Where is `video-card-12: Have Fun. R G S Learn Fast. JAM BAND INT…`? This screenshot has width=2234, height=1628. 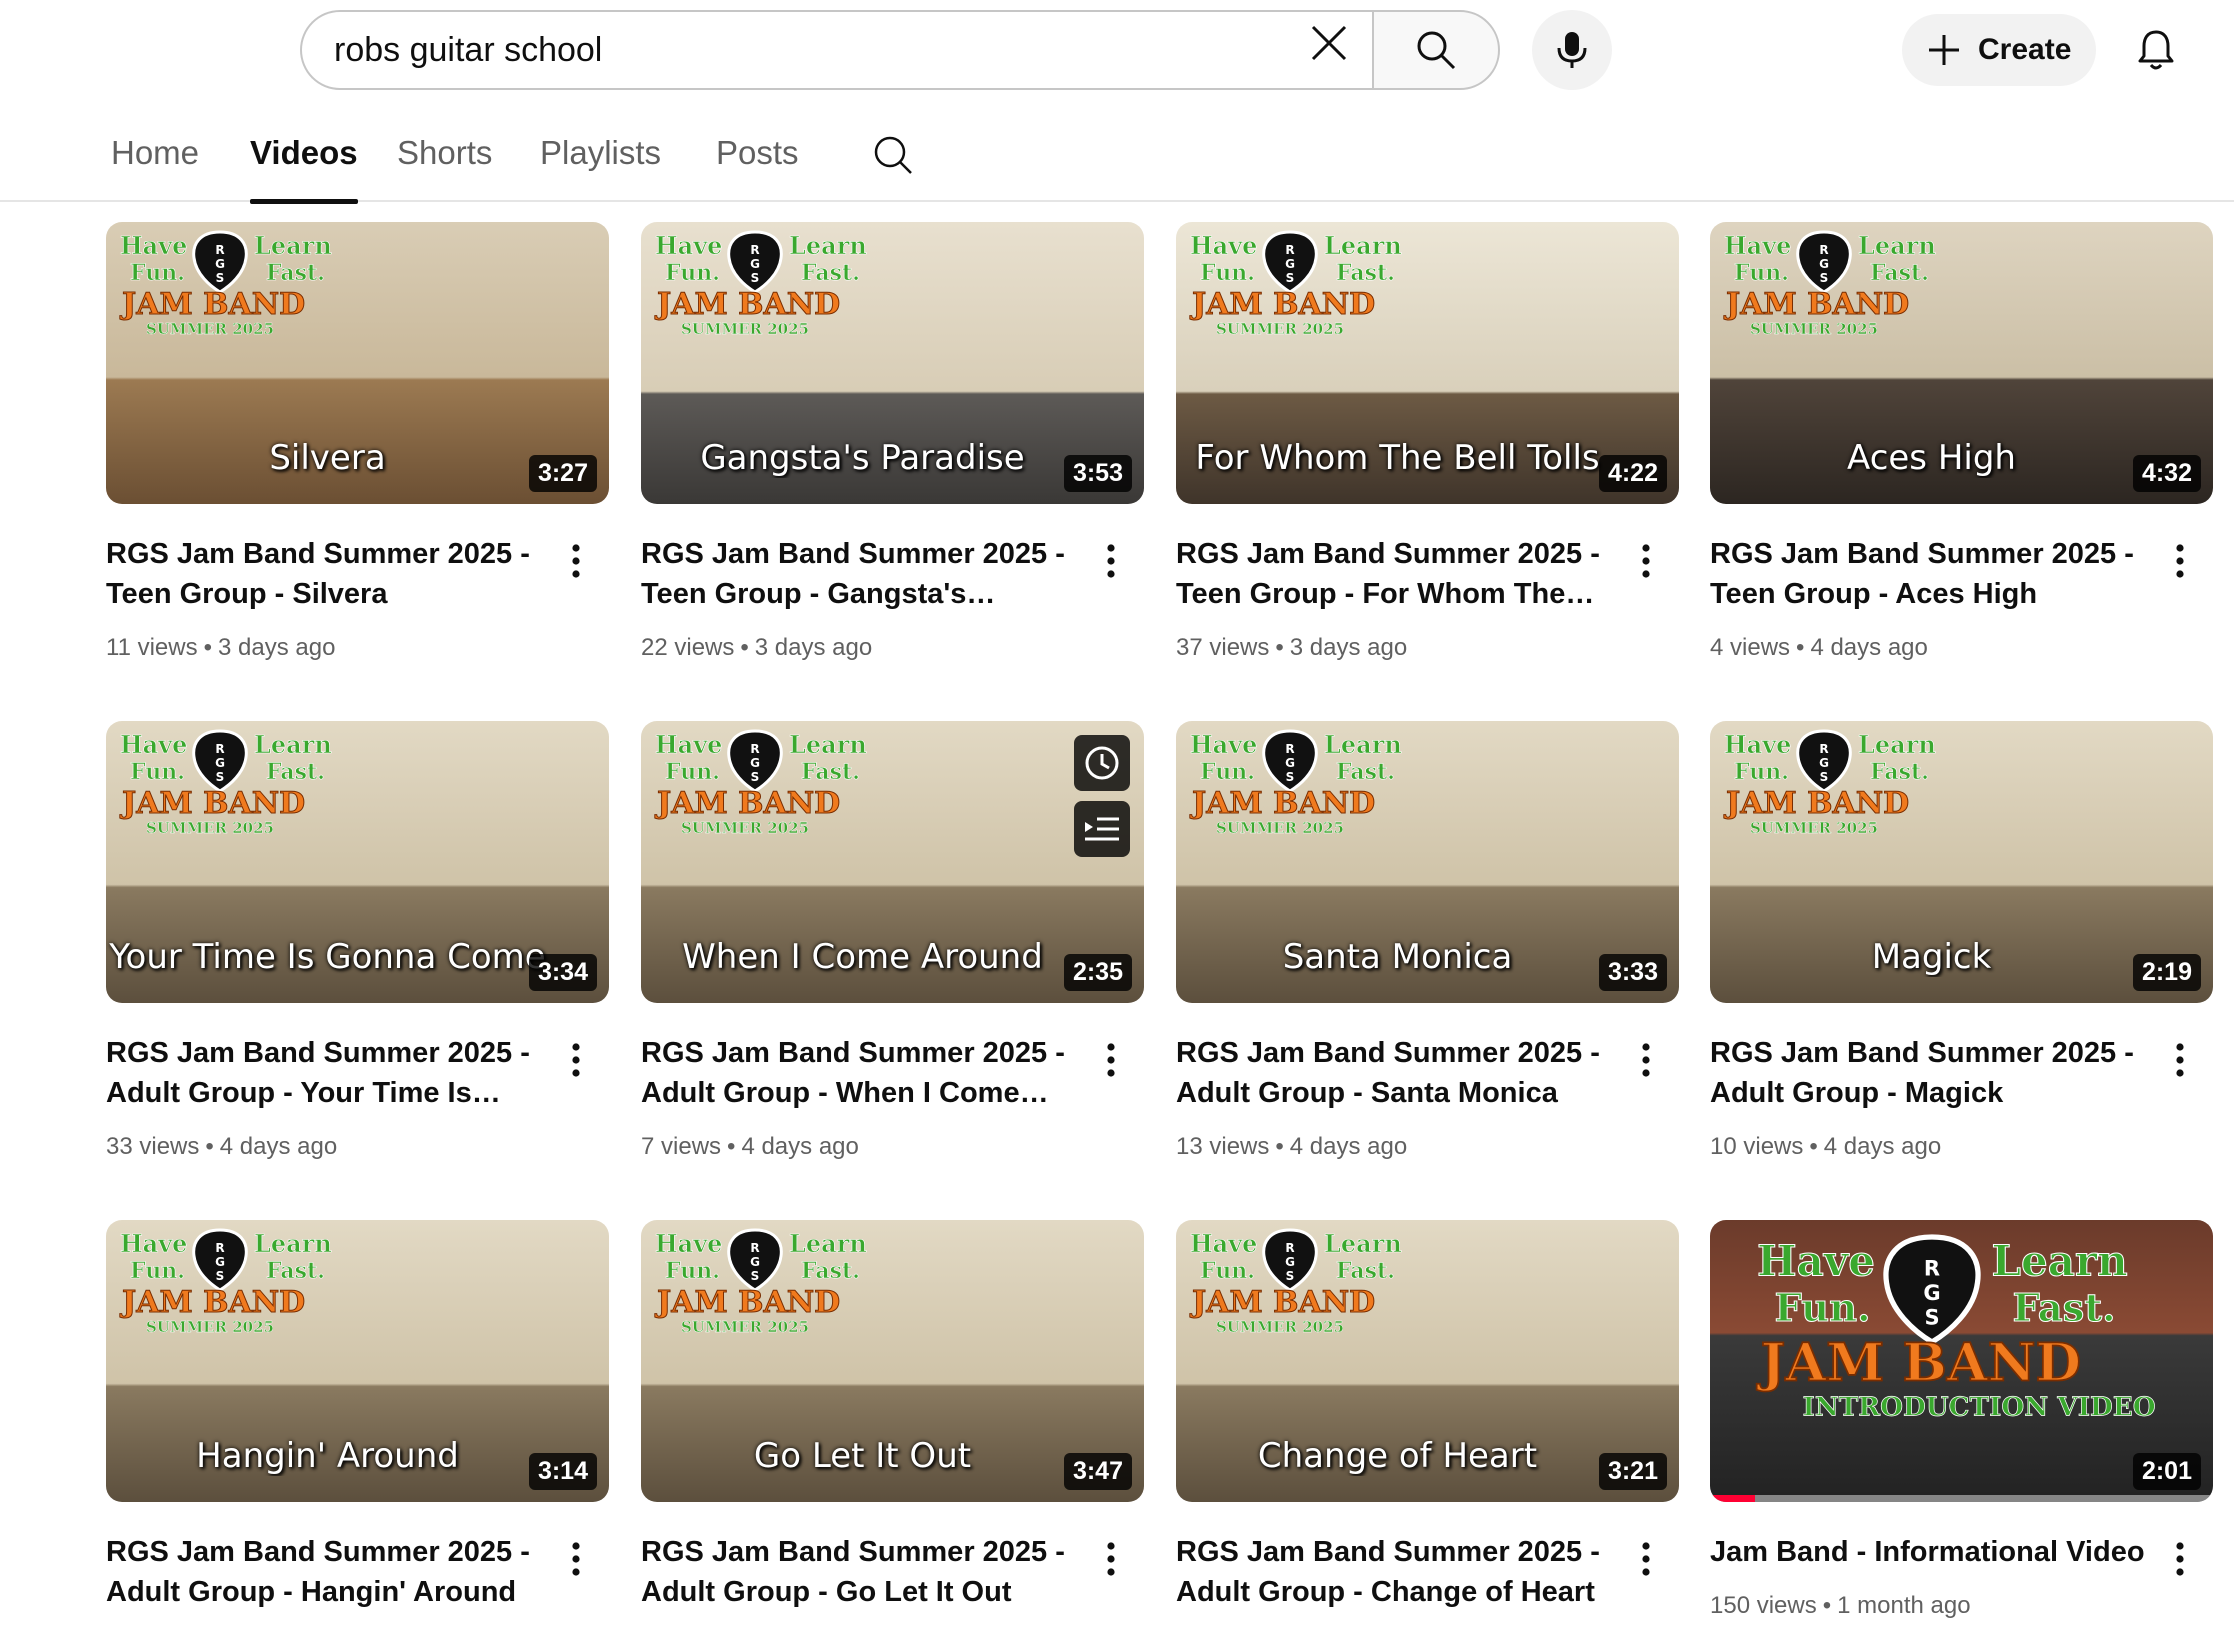
video-card-12: Have Fun. R G S Learn Fast. JAM BAND INT… is located at coordinates (1961, 1419).